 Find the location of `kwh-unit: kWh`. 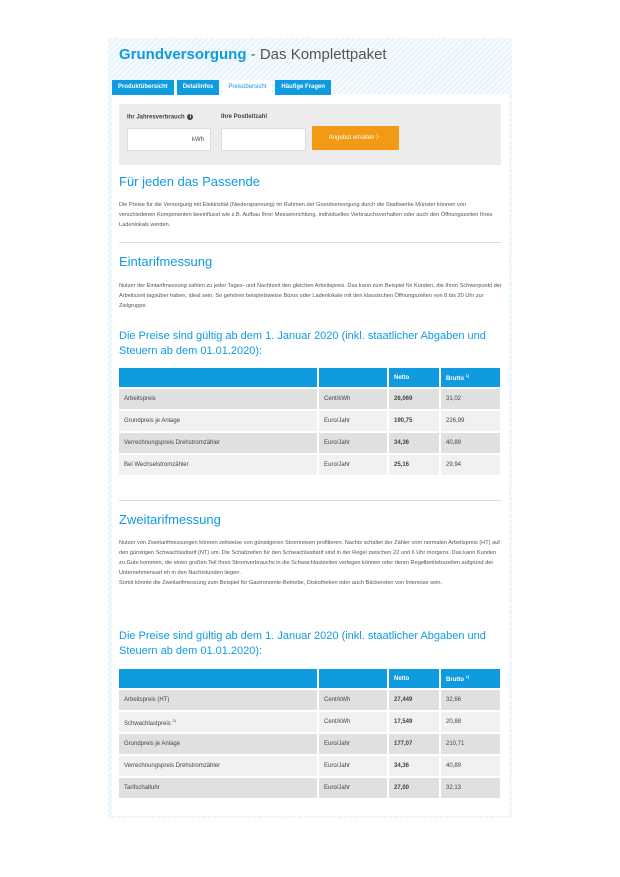

kwh-unit: kWh is located at coordinates (198, 140).